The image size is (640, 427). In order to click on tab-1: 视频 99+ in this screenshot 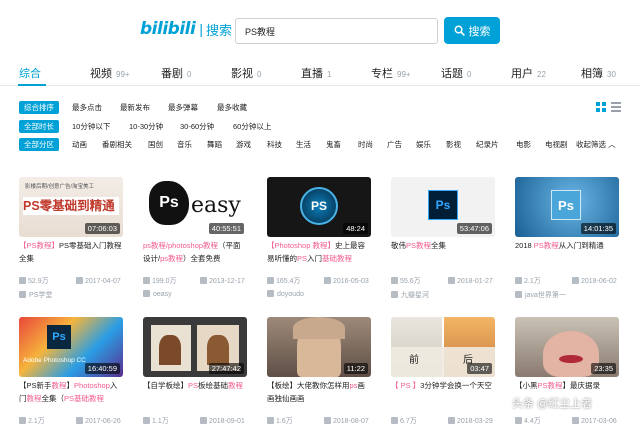, I will do `click(110, 73)`.